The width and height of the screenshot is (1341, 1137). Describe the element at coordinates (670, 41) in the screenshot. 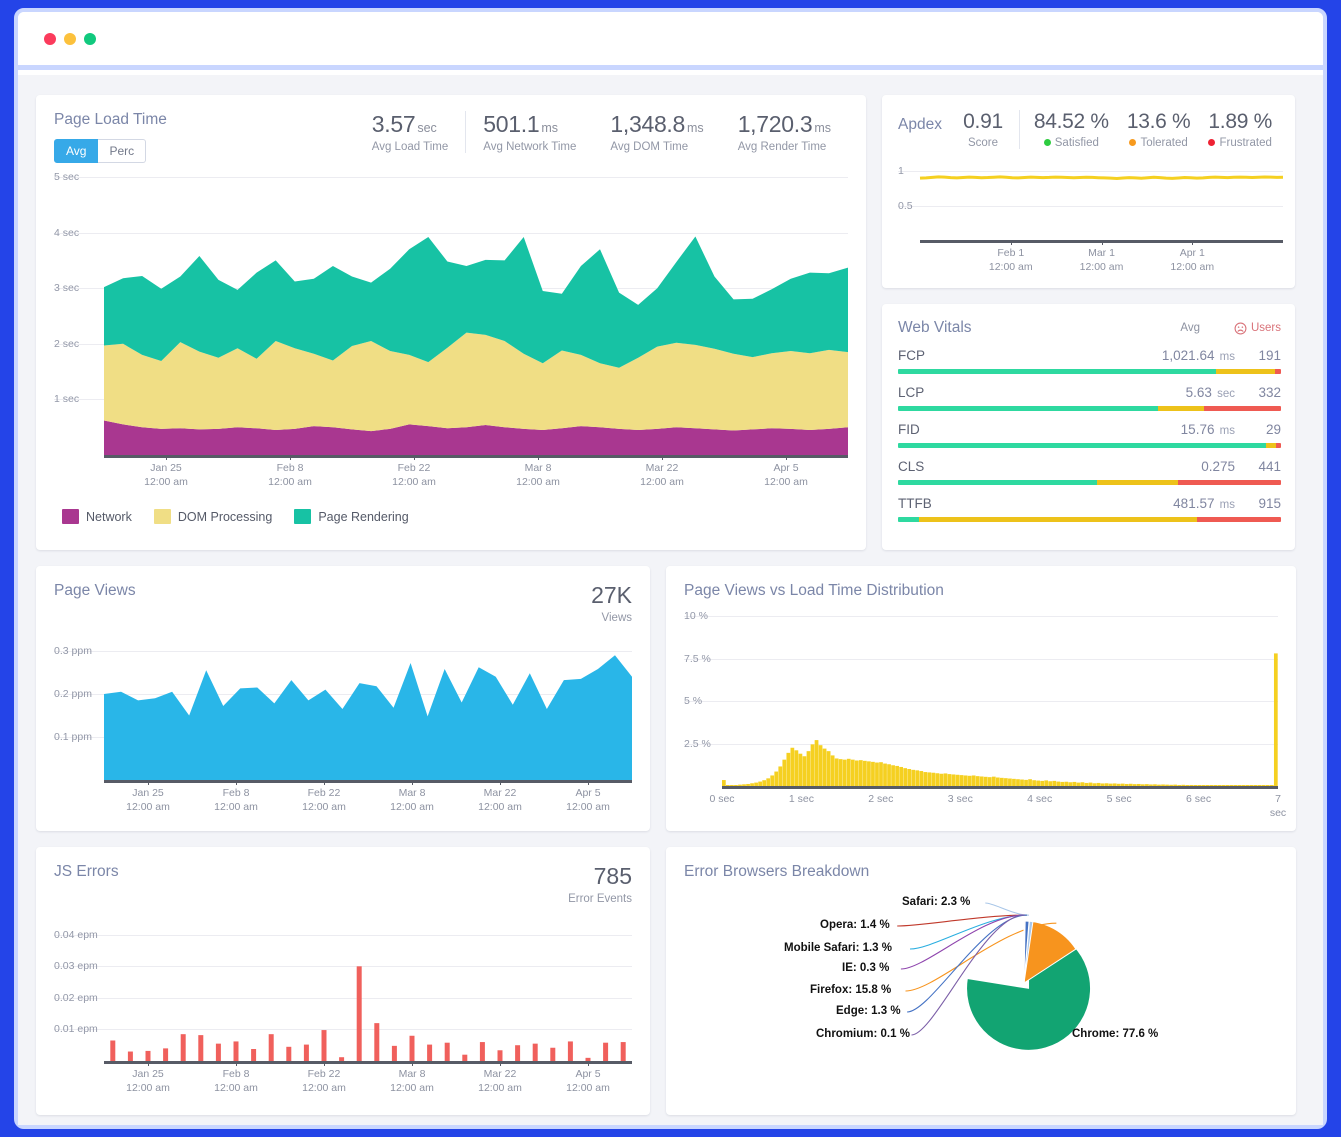

I see `window-titlebar` at that location.